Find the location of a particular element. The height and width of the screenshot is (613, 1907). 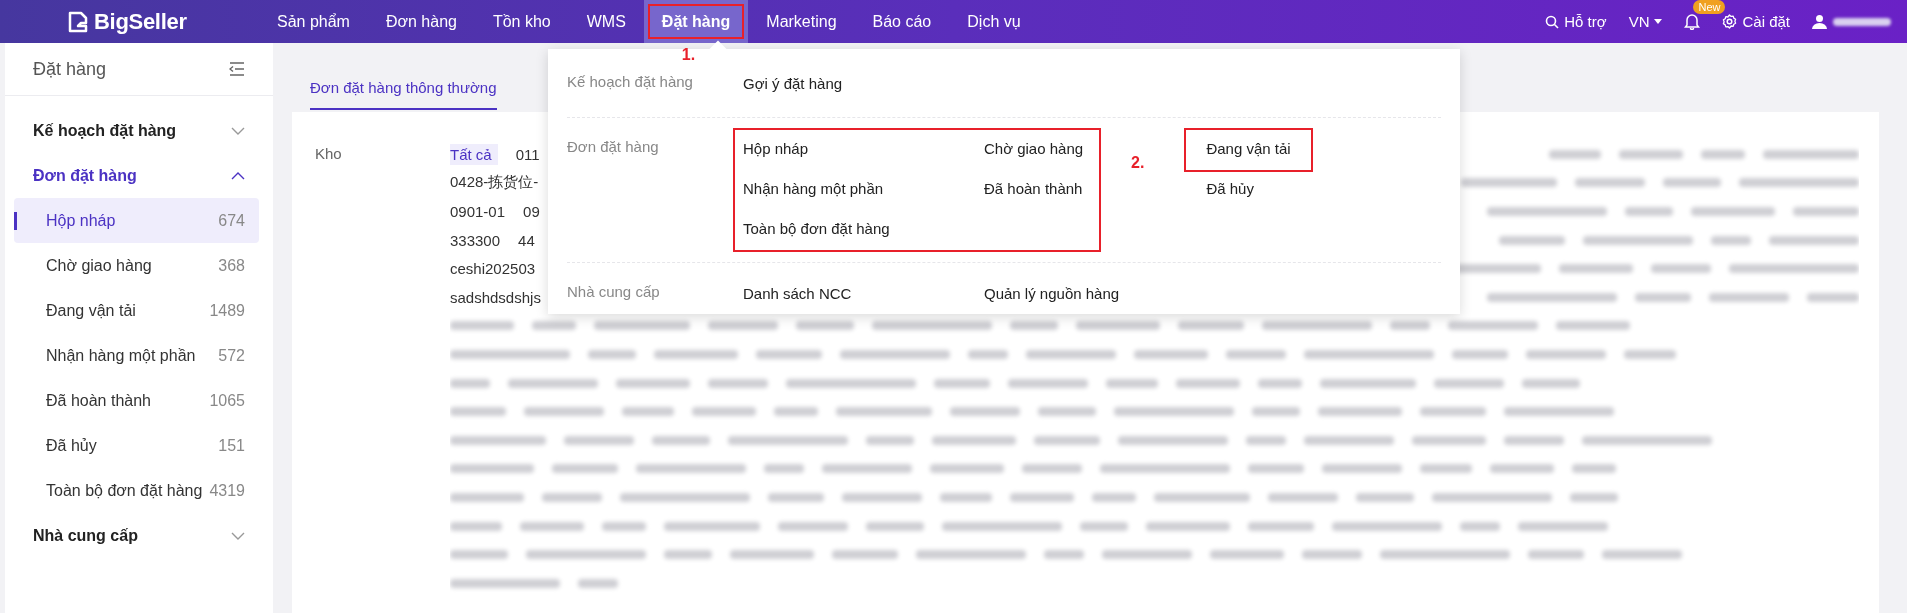

sidebar-item: Hộp nháp 674 is located at coordinates (136, 220).